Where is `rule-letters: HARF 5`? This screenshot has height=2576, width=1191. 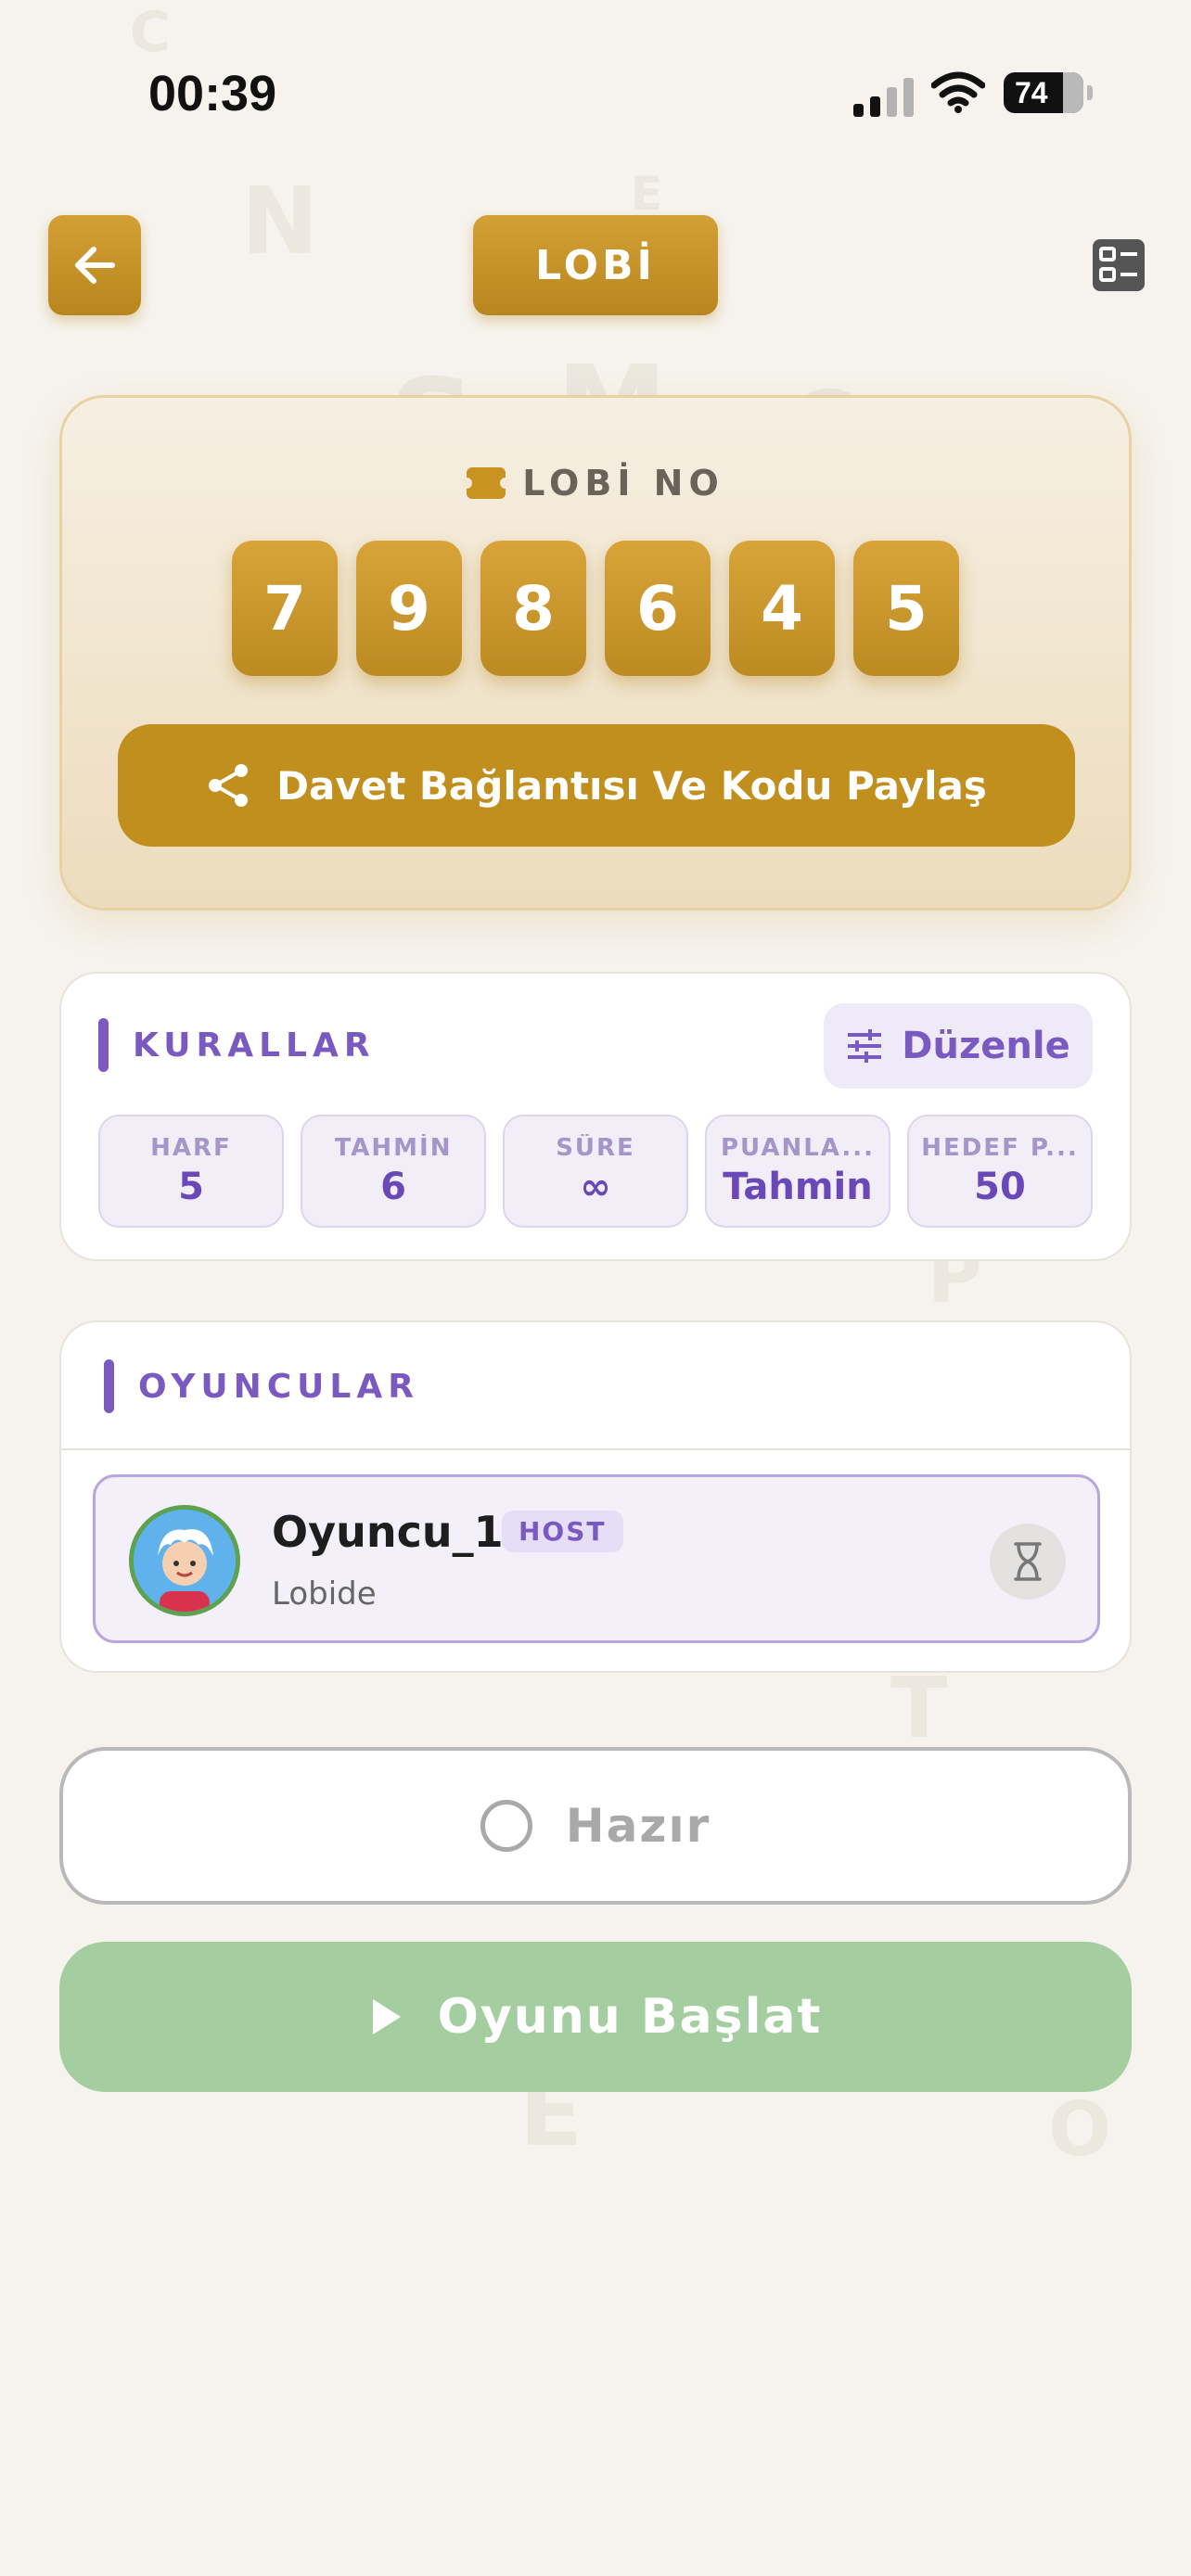
rule-letters: HARF 5 is located at coordinates (191, 1171).